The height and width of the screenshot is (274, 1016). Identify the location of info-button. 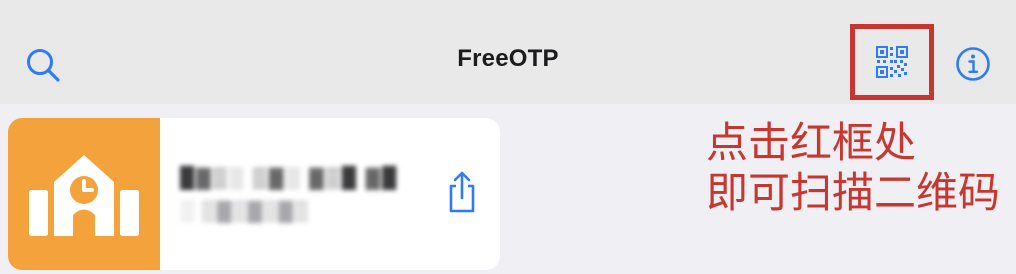
(973, 64).